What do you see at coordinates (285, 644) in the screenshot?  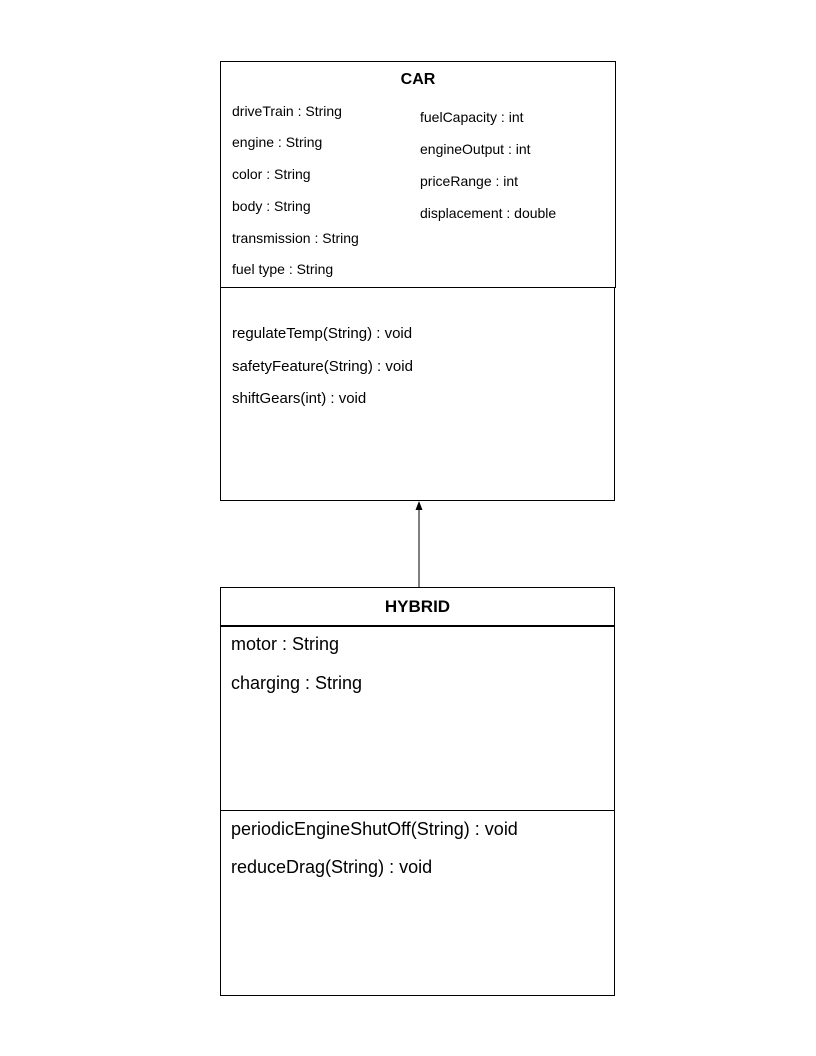 I see `hybrid-attribute: motor : String` at bounding box center [285, 644].